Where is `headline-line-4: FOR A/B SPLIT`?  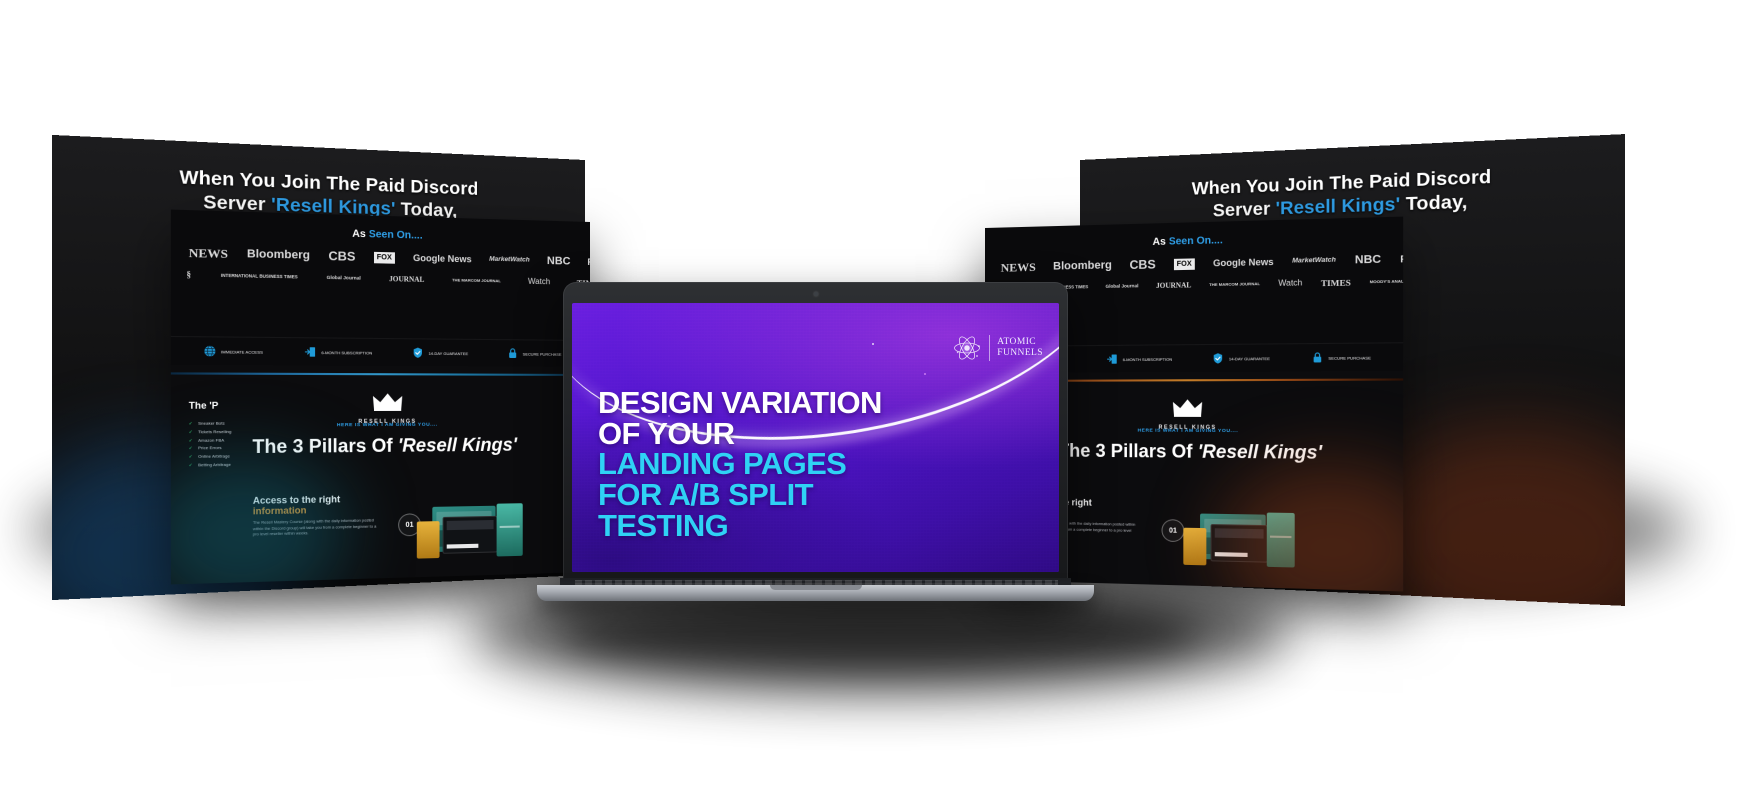
headline-line-4: FOR A/B SPLIT is located at coordinates (706, 495).